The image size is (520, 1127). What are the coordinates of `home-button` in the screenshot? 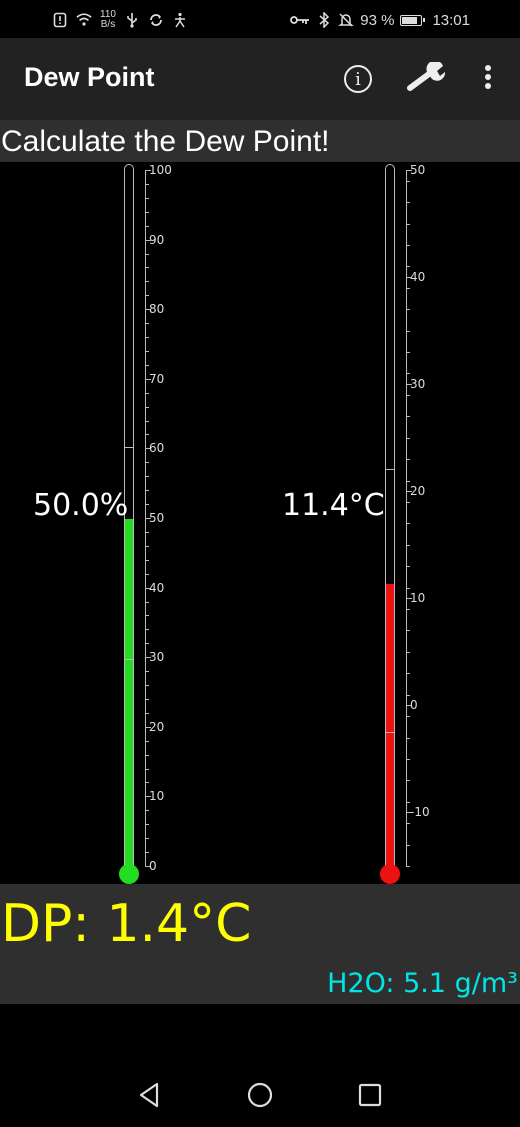 It's located at (260, 1097).